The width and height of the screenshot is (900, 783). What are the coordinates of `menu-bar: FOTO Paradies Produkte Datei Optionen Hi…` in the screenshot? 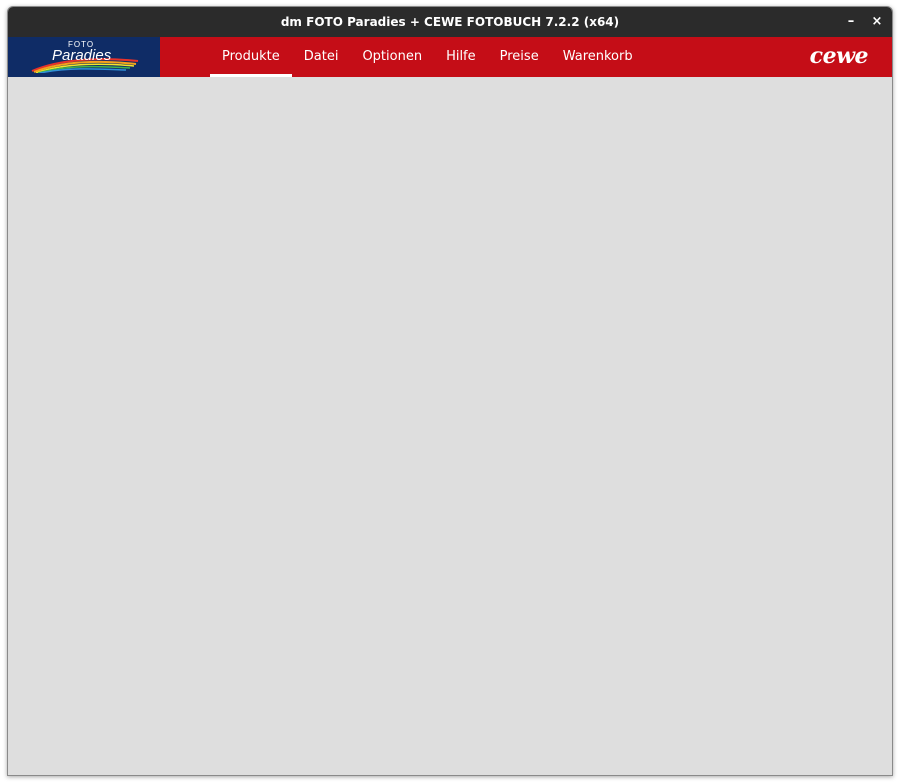 It's located at (450, 57).